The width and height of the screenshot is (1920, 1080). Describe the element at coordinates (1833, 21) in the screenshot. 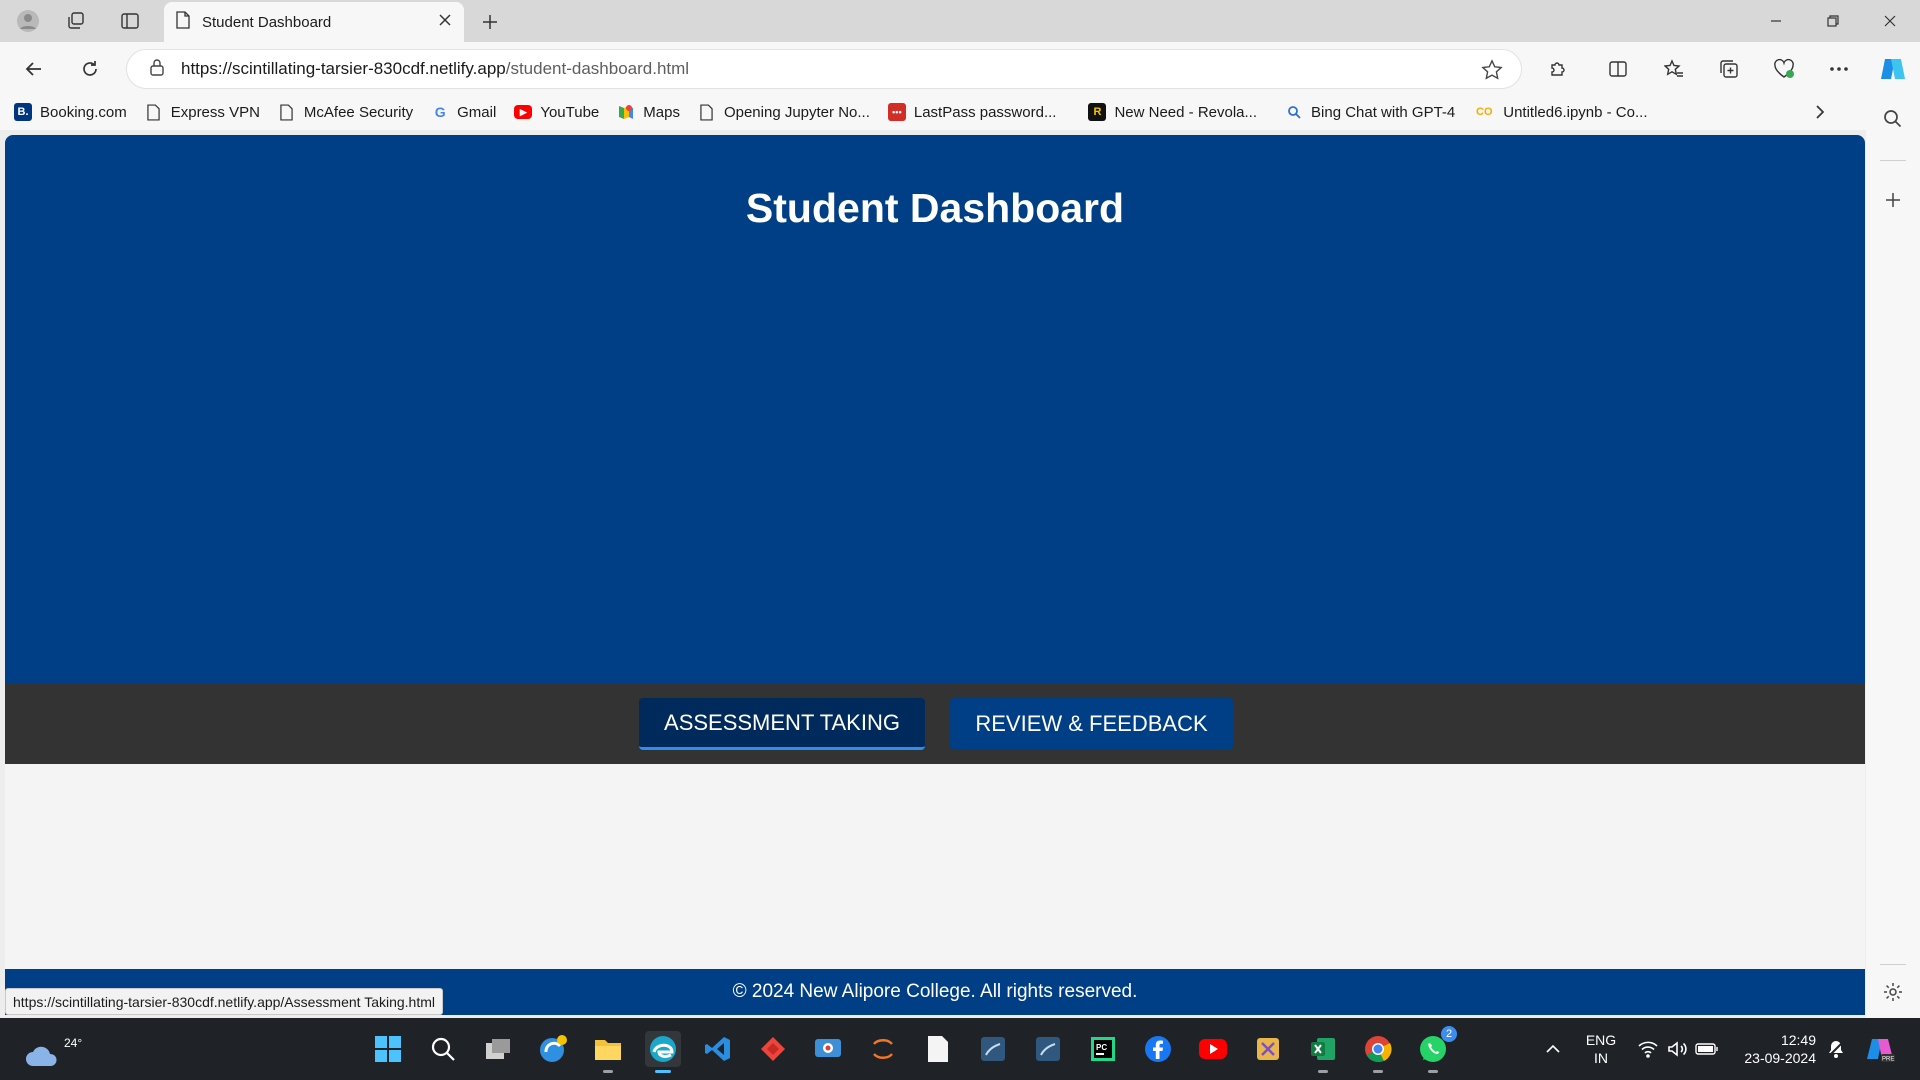

I see `restore-icon` at that location.